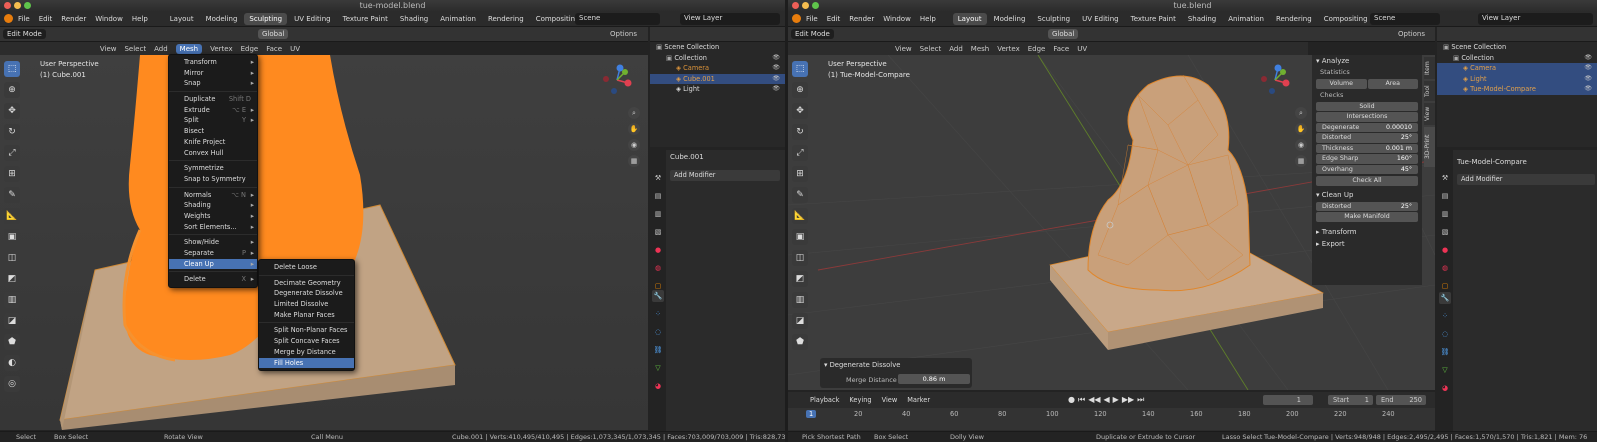  What do you see at coordinates (306, 304) in the screenshot?
I see `cleanup-menu-limited-dissolve: Limited Dissolve` at bounding box center [306, 304].